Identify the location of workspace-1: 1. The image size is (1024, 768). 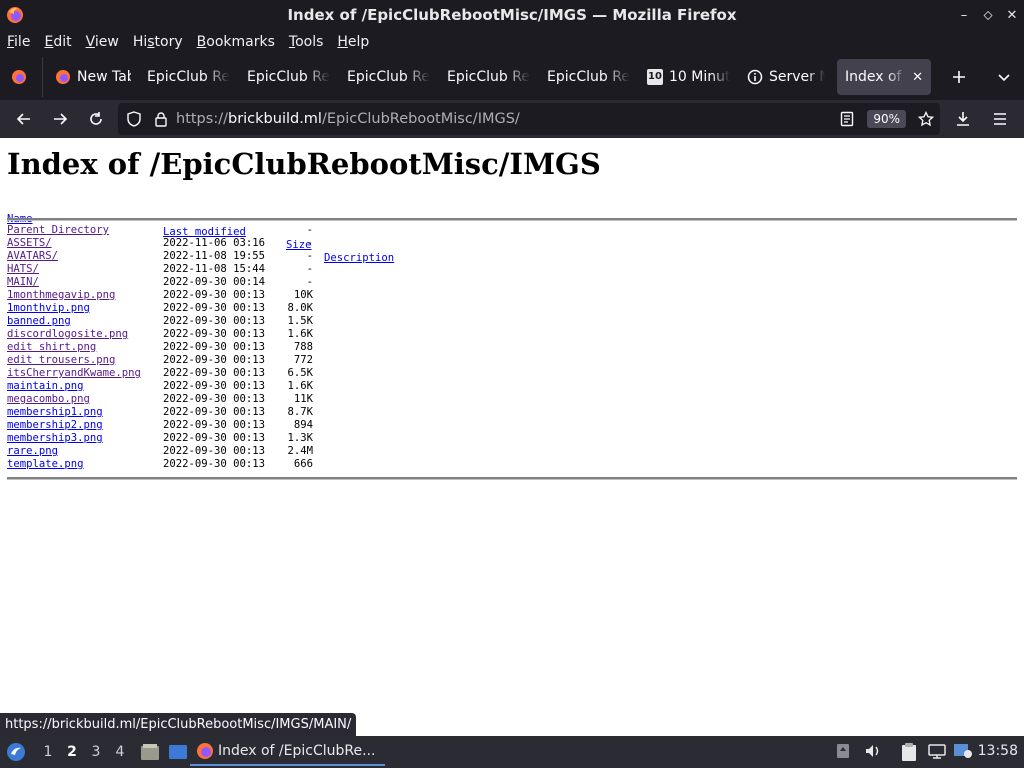
(48, 752).